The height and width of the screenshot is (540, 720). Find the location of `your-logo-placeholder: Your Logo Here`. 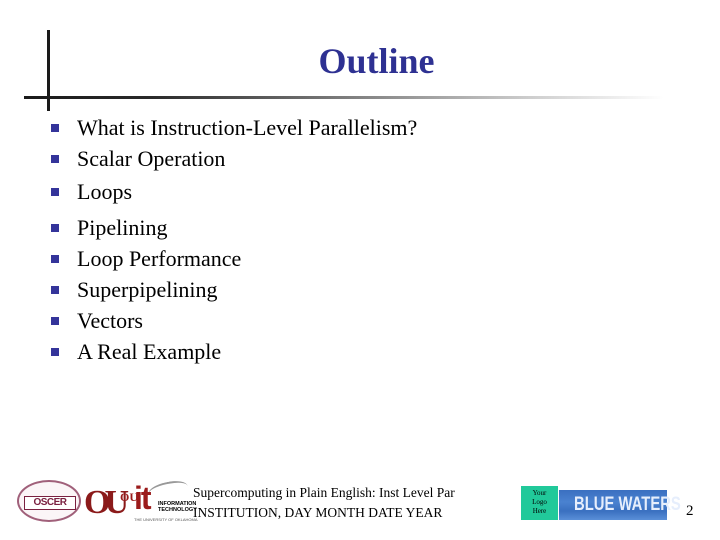

your-logo-placeholder: Your Logo Here is located at coordinates (539, 503).